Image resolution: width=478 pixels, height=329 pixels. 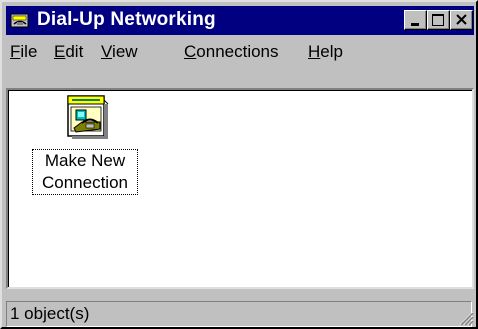 I want to click on menu-view-accel: V, so click(x=107, y=51).